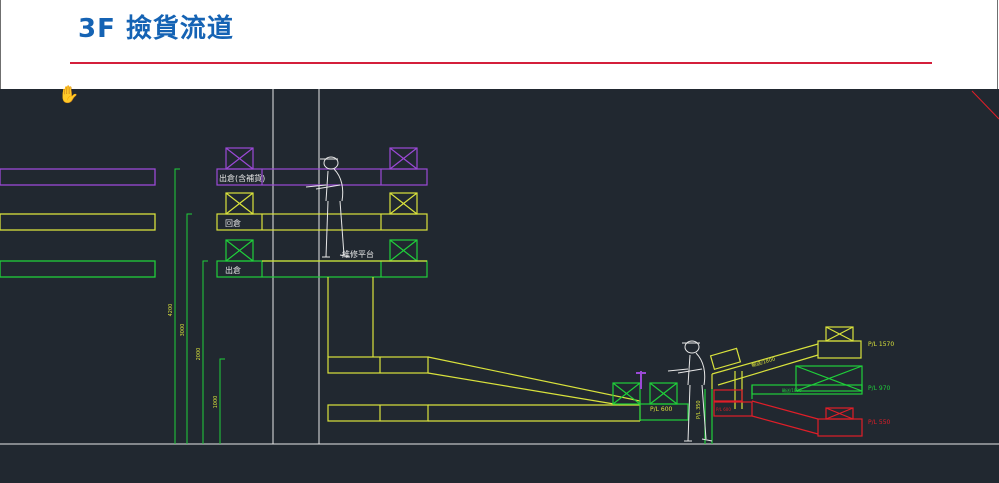  I want to click on title-underline, so click(501, 63).